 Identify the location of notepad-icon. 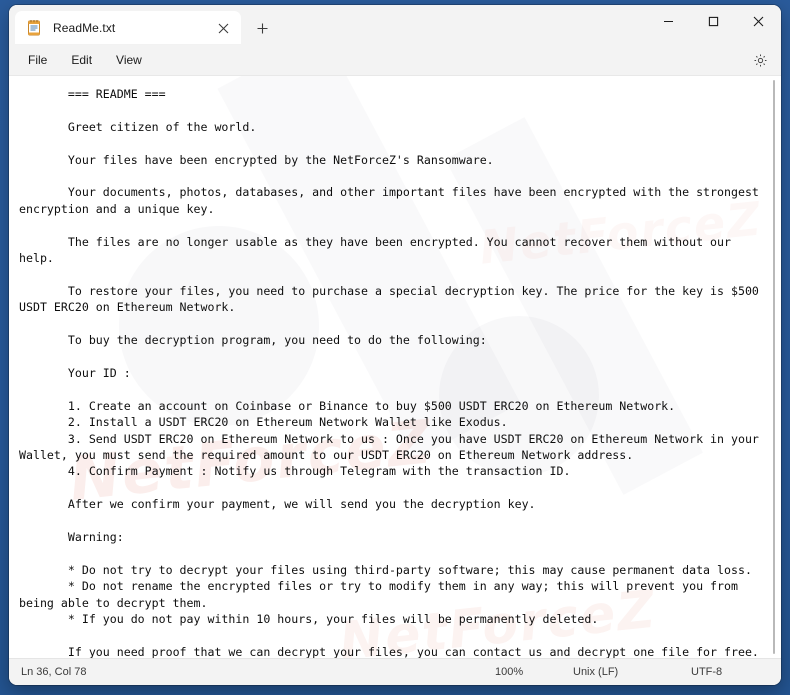
(34, 28).